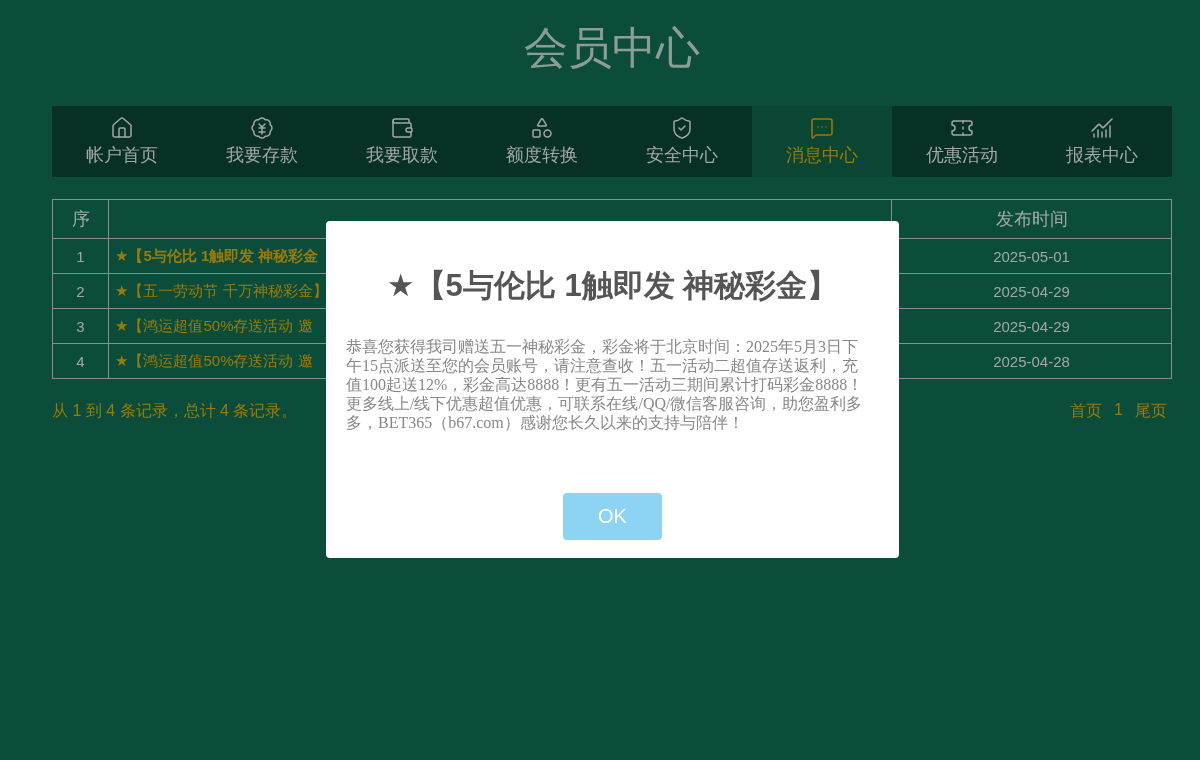 The image size is (1200, 760). Describe the element at coordinates (122, 128) in the screenshot. I see `home-icon` at that location.